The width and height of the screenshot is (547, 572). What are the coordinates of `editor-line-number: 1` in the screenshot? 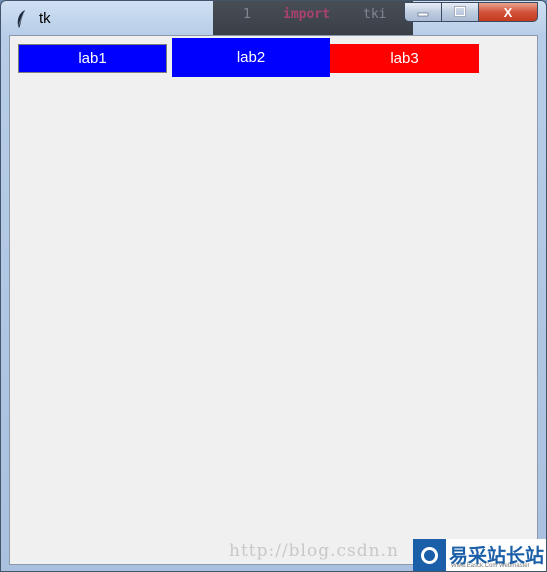 It's located at (247, 14).